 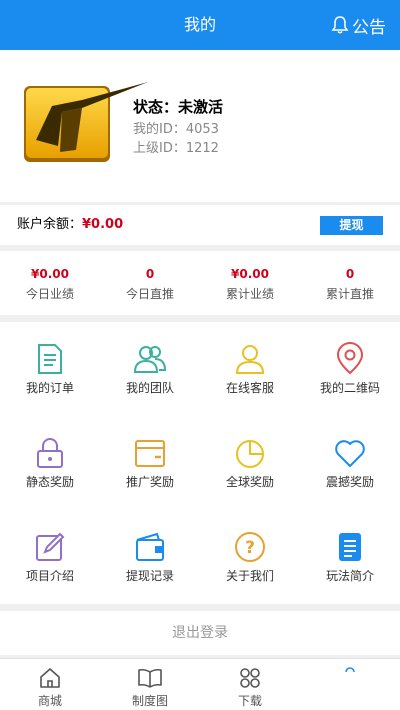 I want to click on stat-today-referrals: 0 今日直推, so click(x=150, y=283).